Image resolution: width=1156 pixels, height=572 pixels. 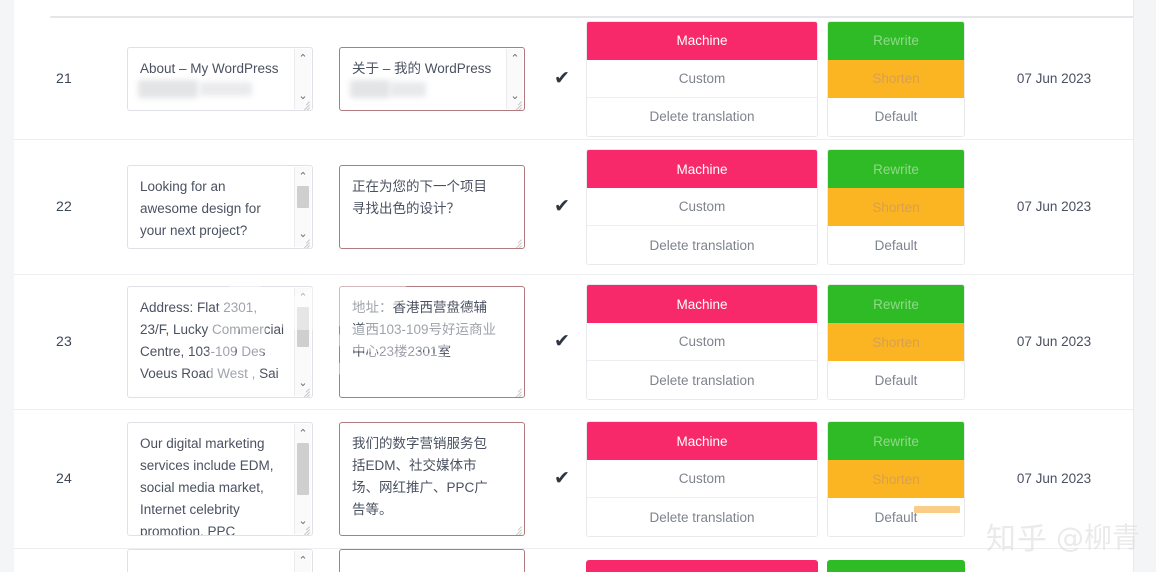 I want to click on translation-text-cell: 关于 – 我的 WordPress ⌃ ⌄, so click(x=432, y=78).